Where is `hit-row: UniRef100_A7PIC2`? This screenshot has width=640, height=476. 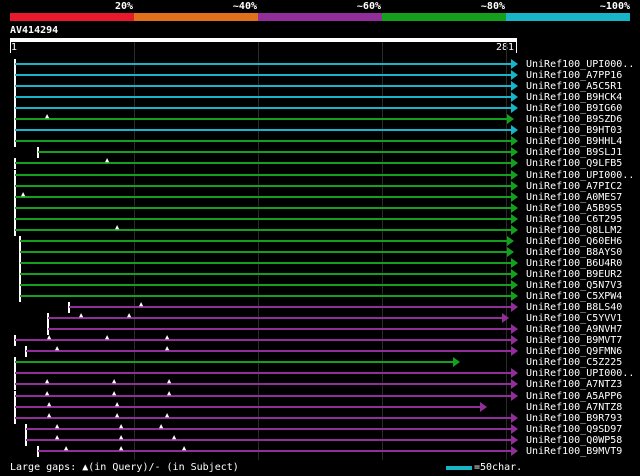 hit-row: UniRef100_A7PIC2 is located at coordinates (320, 186).